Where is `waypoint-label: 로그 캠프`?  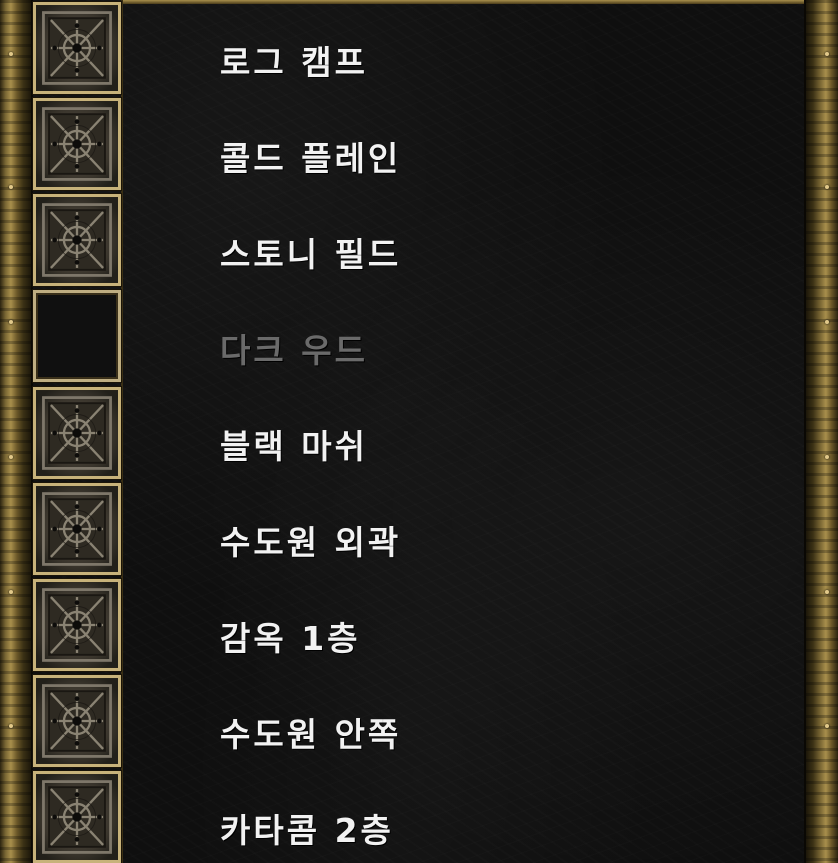
waypoint-label: 로그 캠프 is located at coordinates (294, 63).